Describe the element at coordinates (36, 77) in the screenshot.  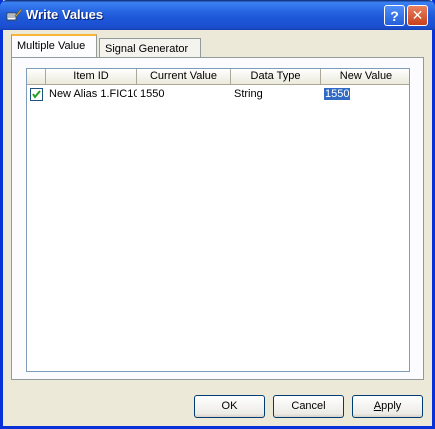
I see `column-header-check` at that location.